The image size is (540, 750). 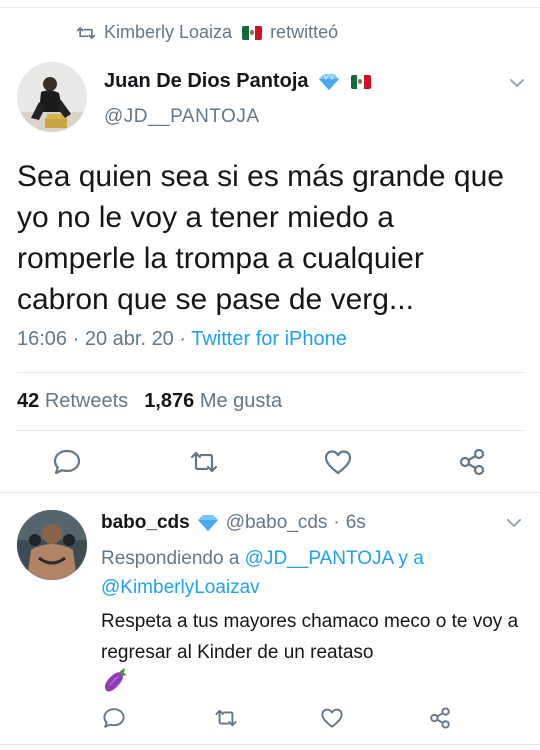 I want to click on likes-label: Me gusta, so click(x=241, y=401).